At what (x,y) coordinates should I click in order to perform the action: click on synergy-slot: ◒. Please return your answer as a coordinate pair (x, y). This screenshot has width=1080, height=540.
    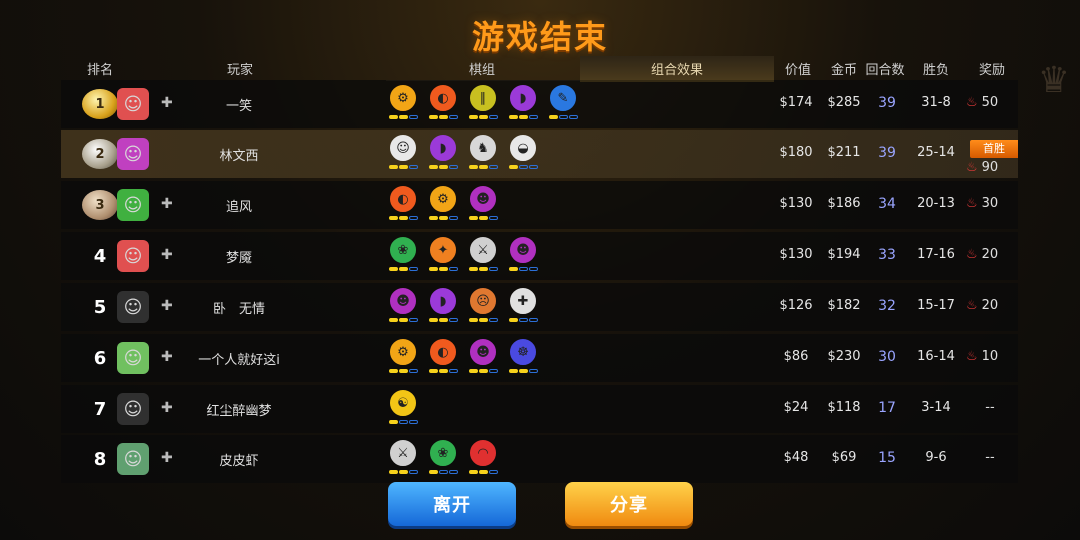
    Looking at the image, I should click on (523, 152).